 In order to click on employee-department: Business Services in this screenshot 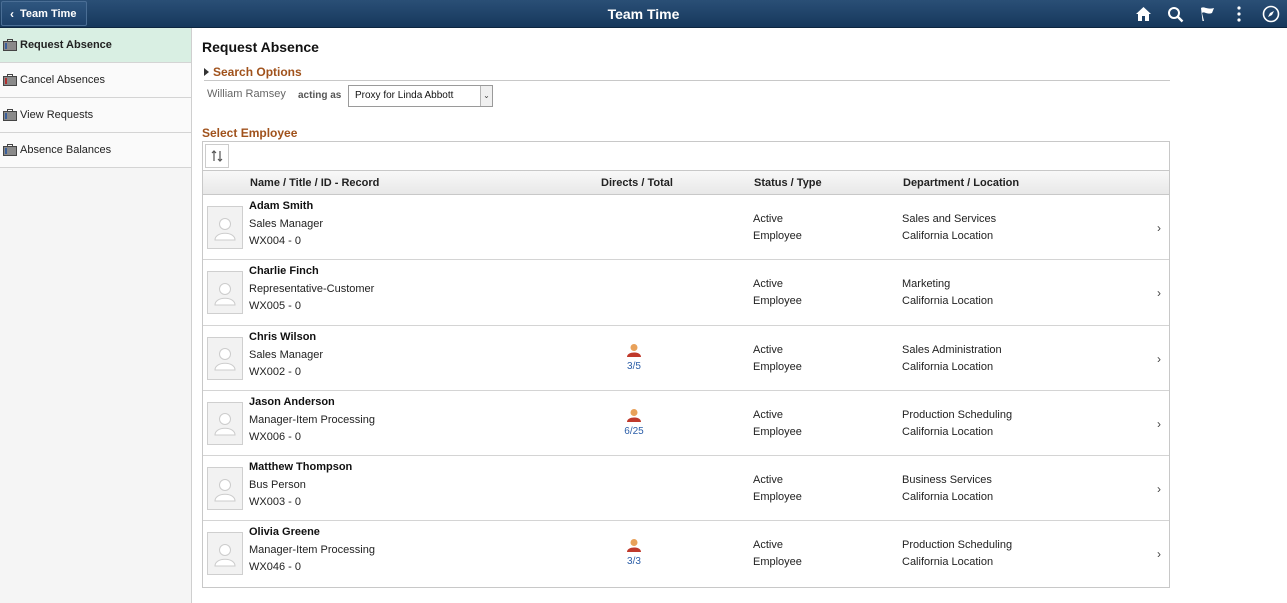, I will do `click(947, 480)`.